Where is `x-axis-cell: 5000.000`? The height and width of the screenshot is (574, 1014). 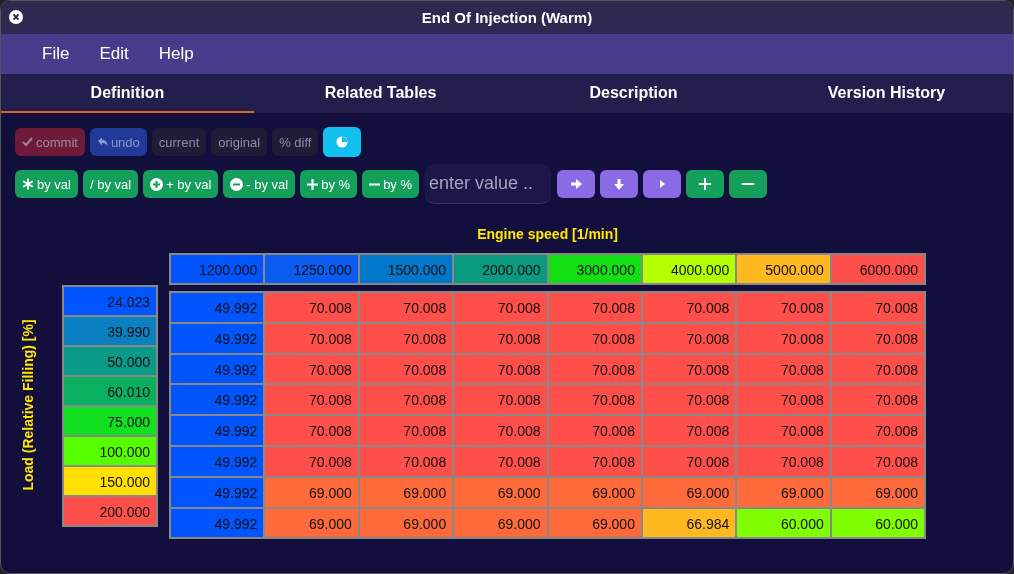
x-axis-cell: 5000.000 is located at coordinates (783, 269).